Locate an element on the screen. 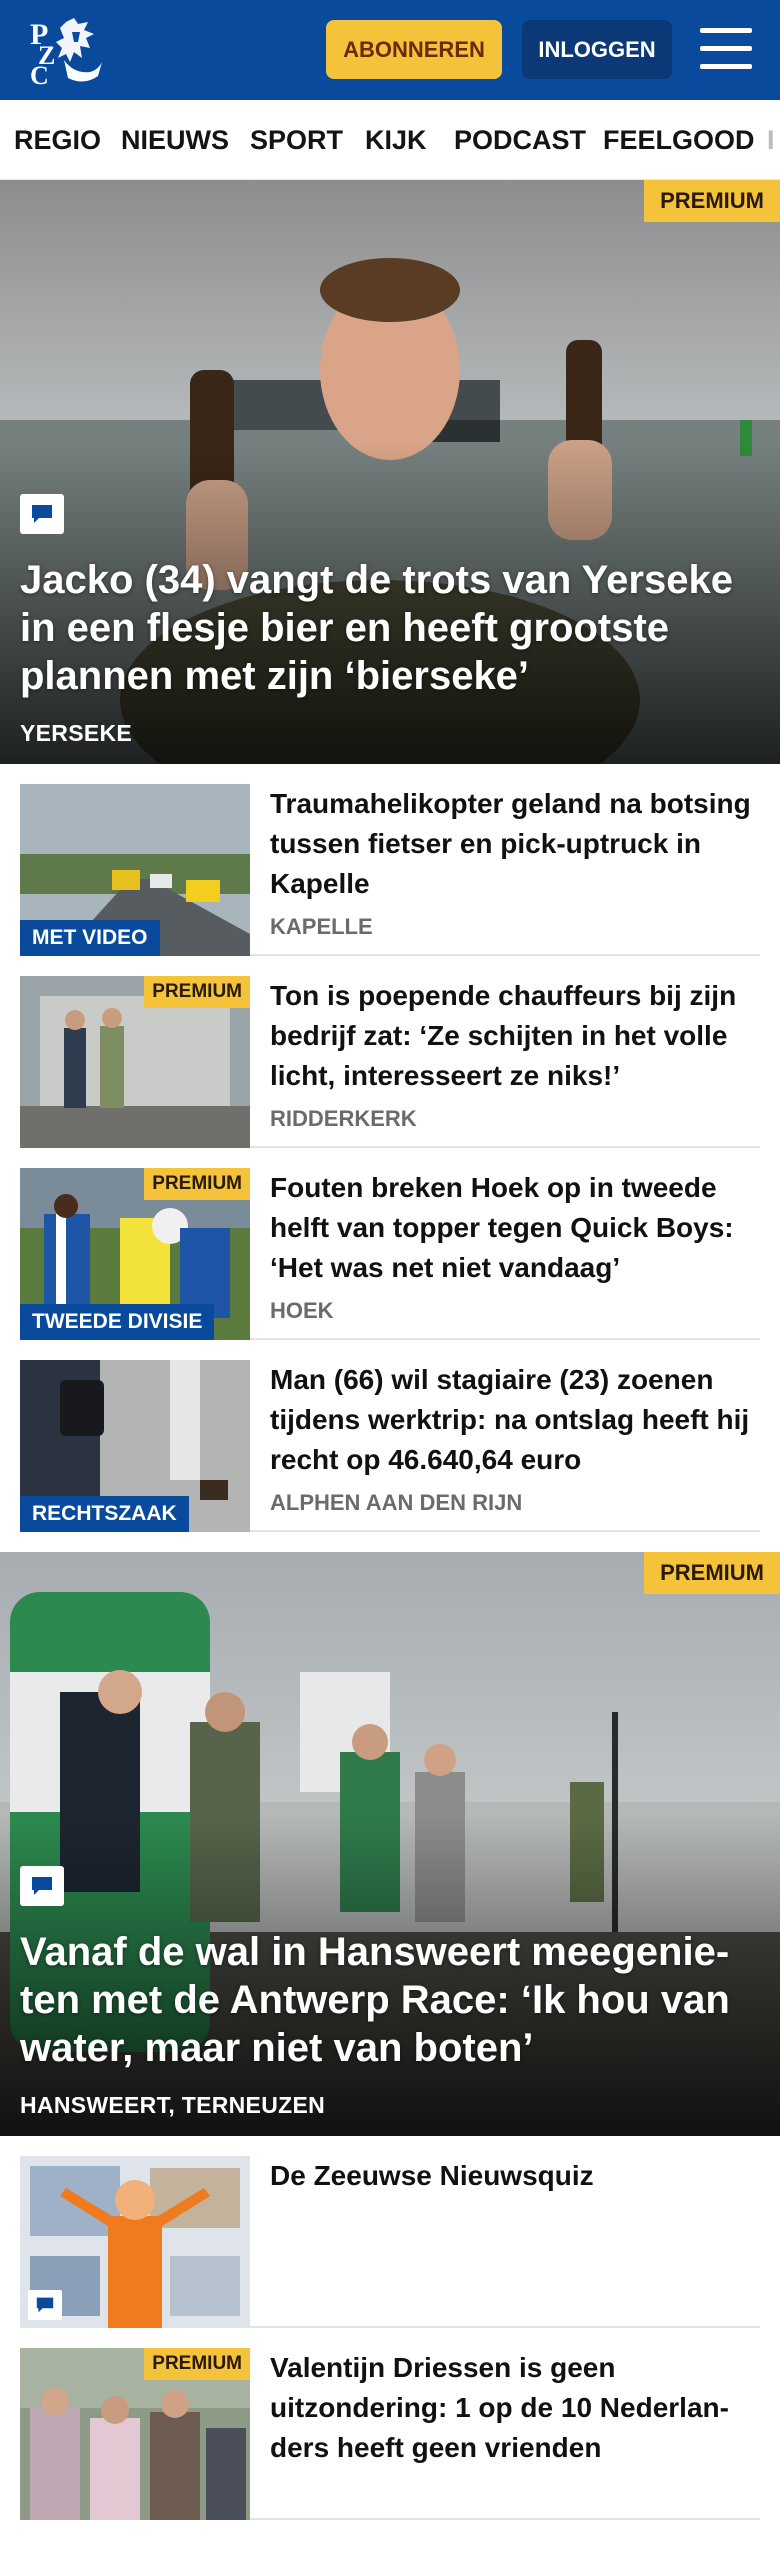 This screenshot has width=780, height=2560. nav-item-overflow: I is located at coordinates (771, 139).